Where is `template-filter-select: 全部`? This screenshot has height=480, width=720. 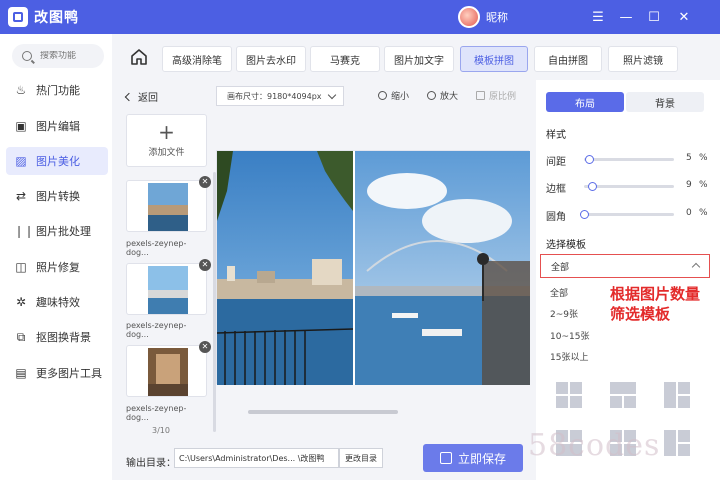
template-filter-select: 全部 is located at coordinates (625, 266).